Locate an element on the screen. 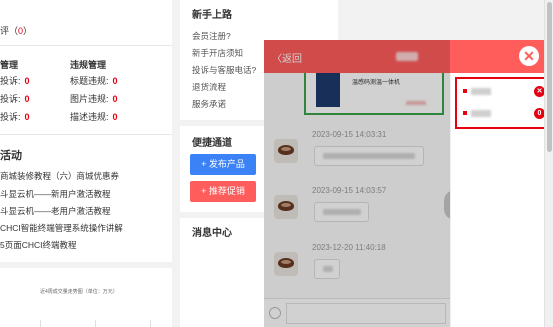  complaint-row-1: 投诉: 0 is located at coordinates (15, 80).